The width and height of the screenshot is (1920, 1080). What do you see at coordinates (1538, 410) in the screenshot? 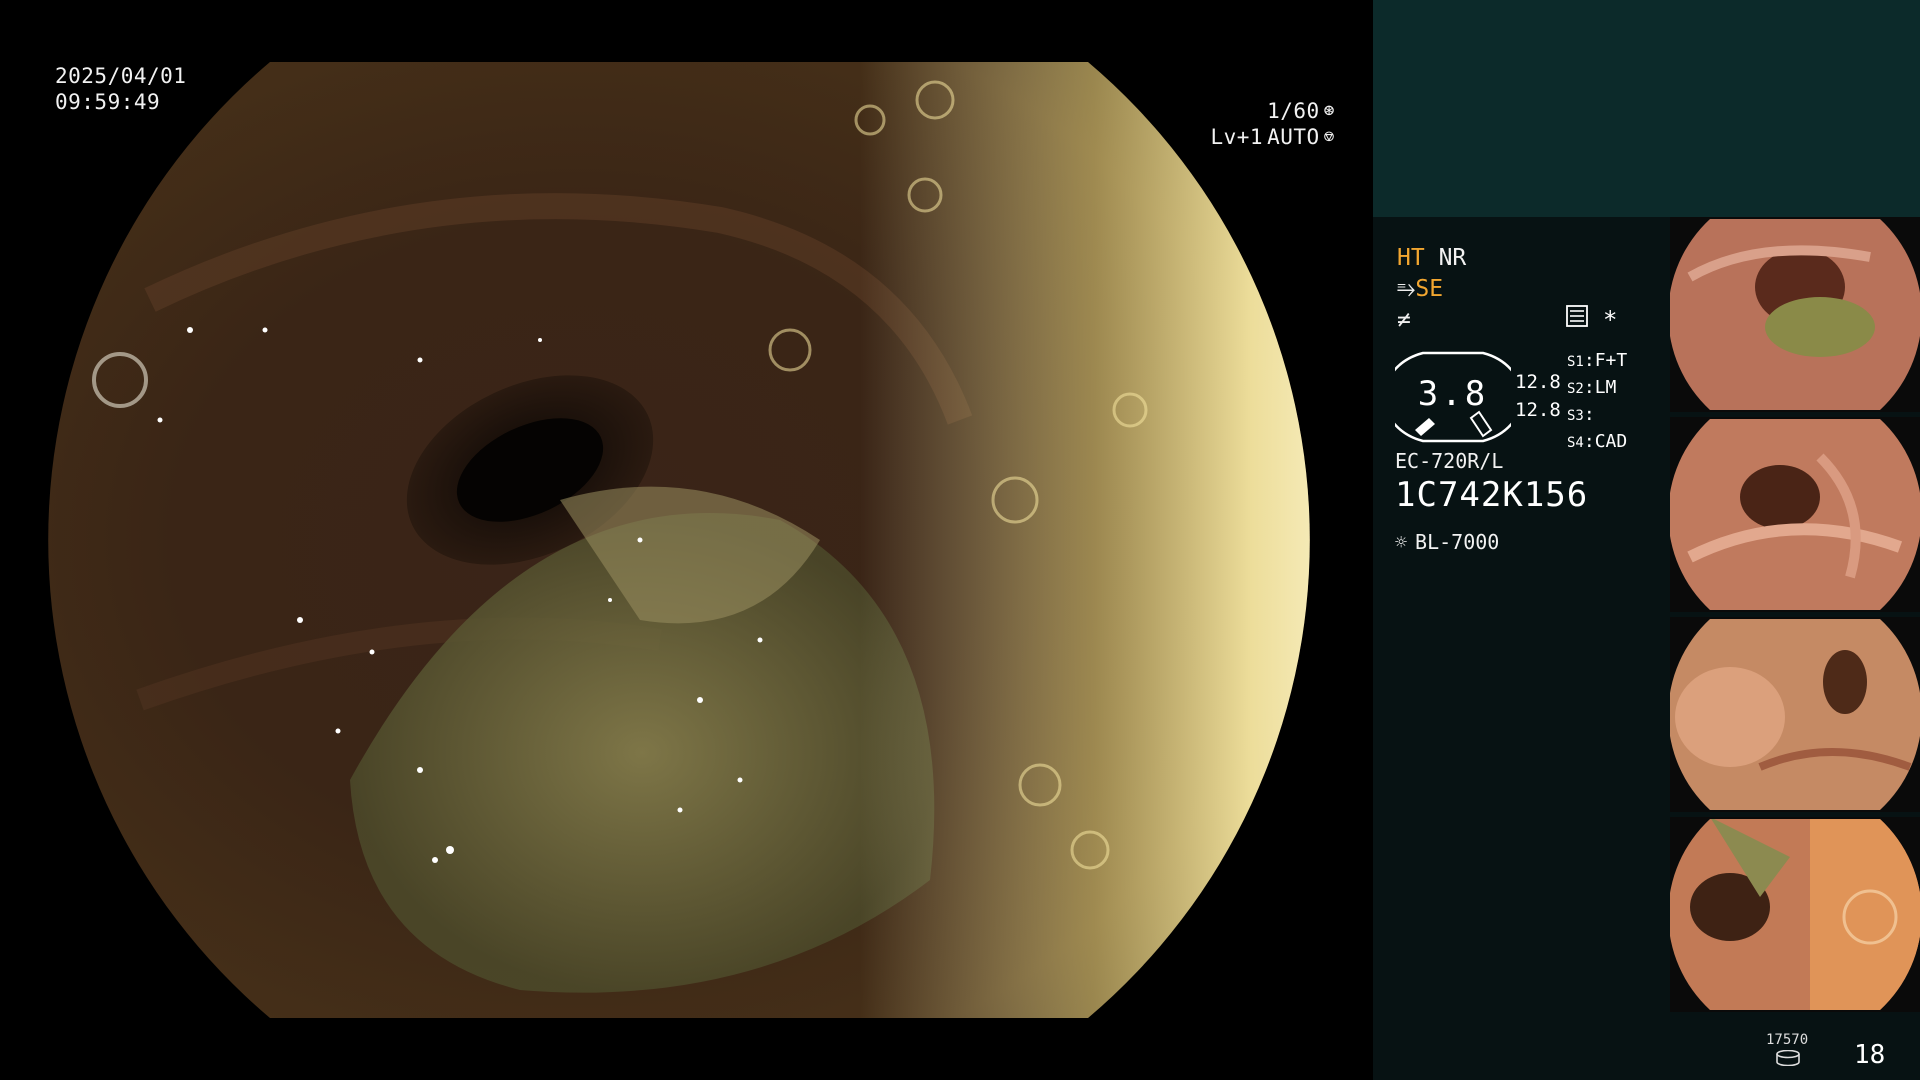
I see `gauge-side-bottom: 12.8` at bounding box center [1538, 410].